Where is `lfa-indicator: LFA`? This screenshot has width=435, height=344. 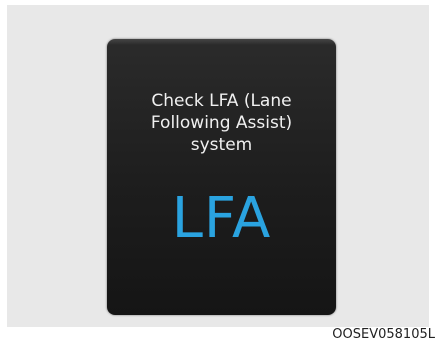 lfa-indicator: LFA is located at coordinates (221, 218).